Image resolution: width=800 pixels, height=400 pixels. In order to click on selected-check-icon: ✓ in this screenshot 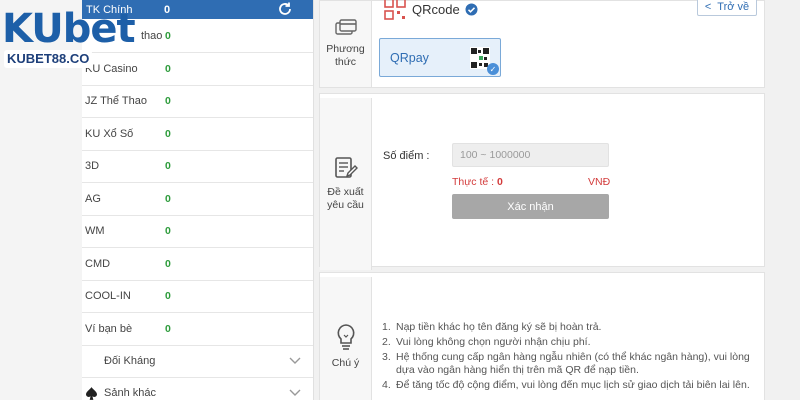, I will do `click(493, 69)`.